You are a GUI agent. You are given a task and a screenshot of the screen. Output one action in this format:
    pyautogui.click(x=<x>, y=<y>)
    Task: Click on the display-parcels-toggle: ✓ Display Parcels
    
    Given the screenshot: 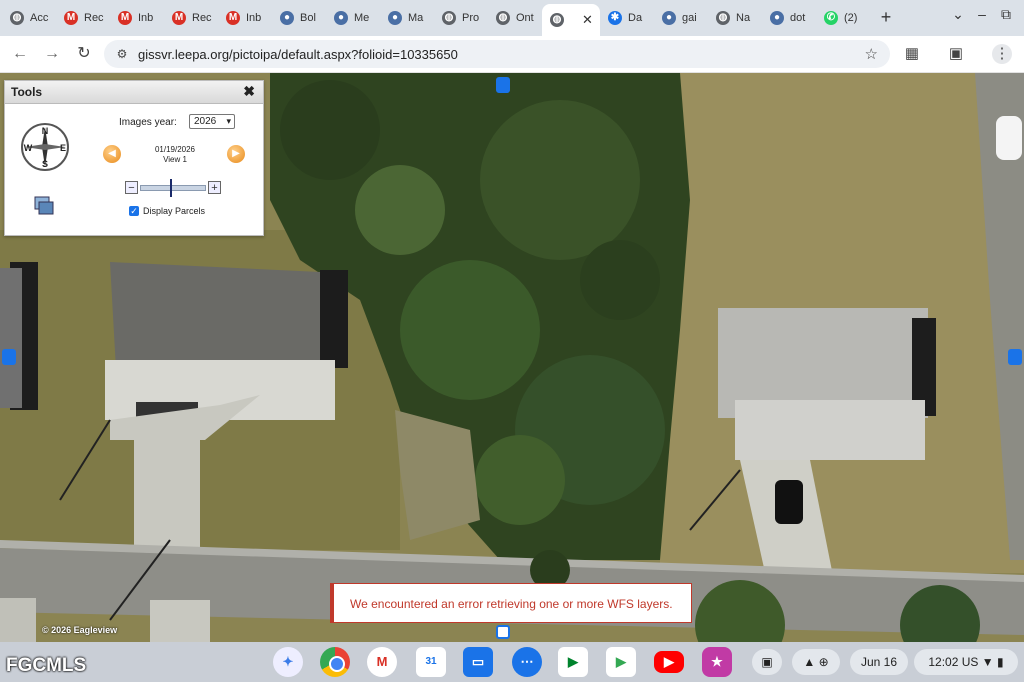 What is the action you would take?
    pyautogui.click(x=167, y=211)
    